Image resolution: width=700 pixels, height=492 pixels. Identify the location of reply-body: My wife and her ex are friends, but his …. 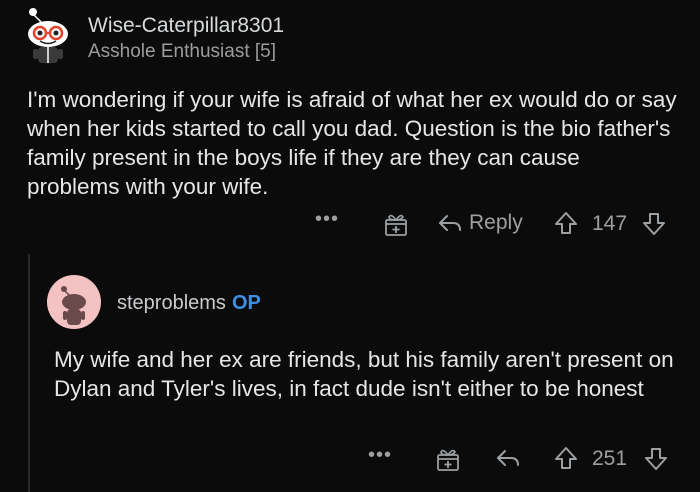
(364, 374).